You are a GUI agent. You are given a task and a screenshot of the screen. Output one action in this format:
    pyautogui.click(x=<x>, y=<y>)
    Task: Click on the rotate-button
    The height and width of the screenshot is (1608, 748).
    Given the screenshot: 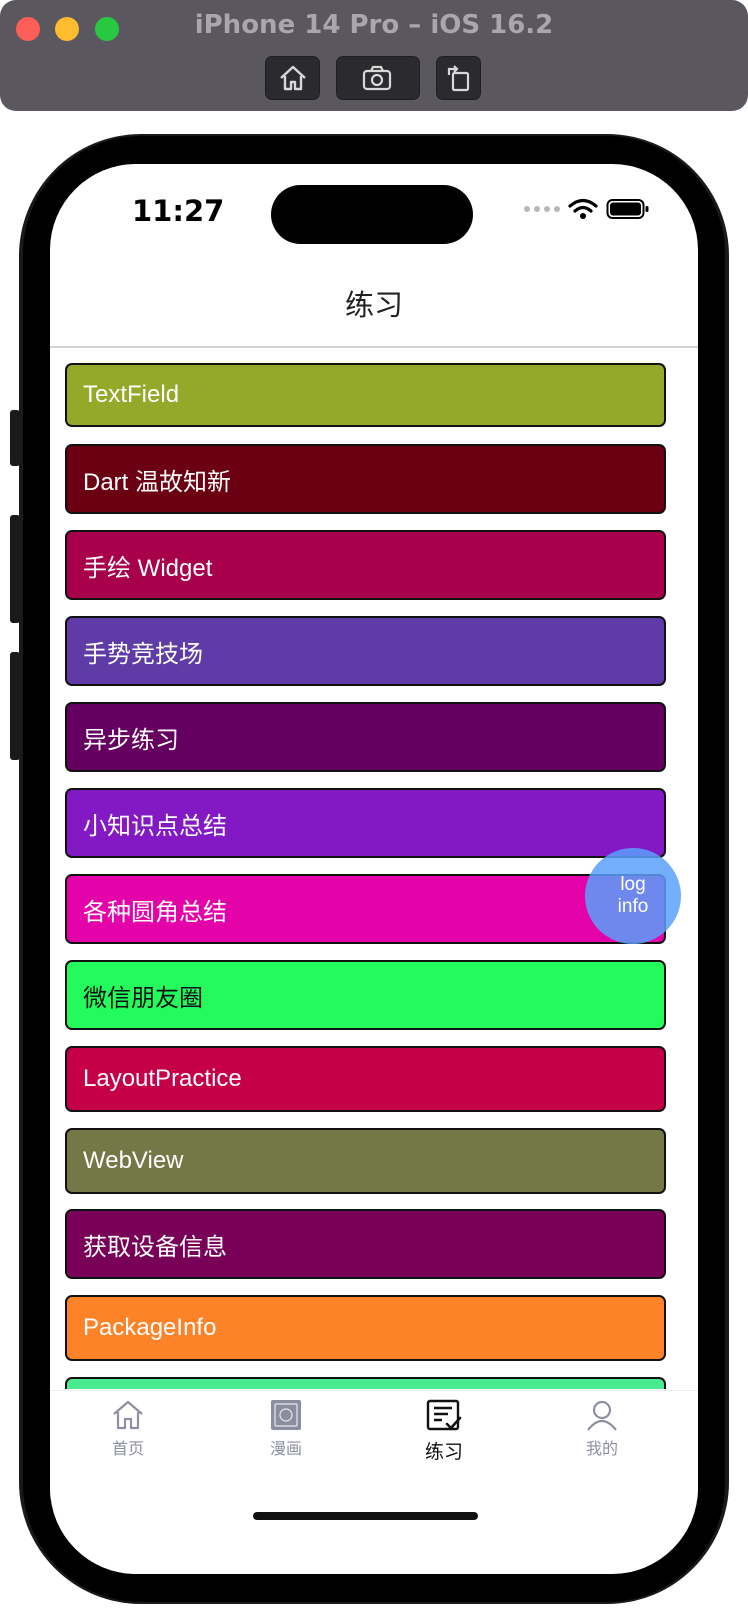 What is the action you would take?
    pyautogui.click(x=458, y=78)
    